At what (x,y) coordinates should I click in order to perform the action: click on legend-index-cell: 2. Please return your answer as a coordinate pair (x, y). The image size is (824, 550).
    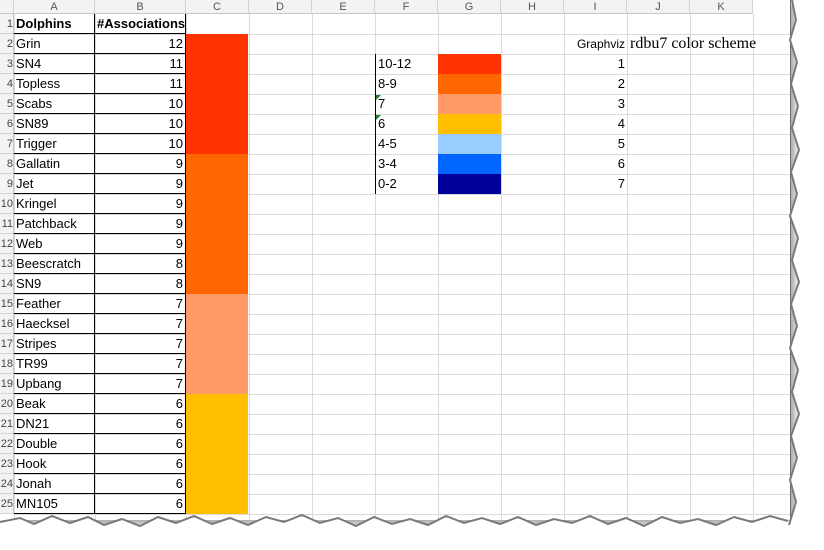
    Looking at the image, I should click on (595, 84).